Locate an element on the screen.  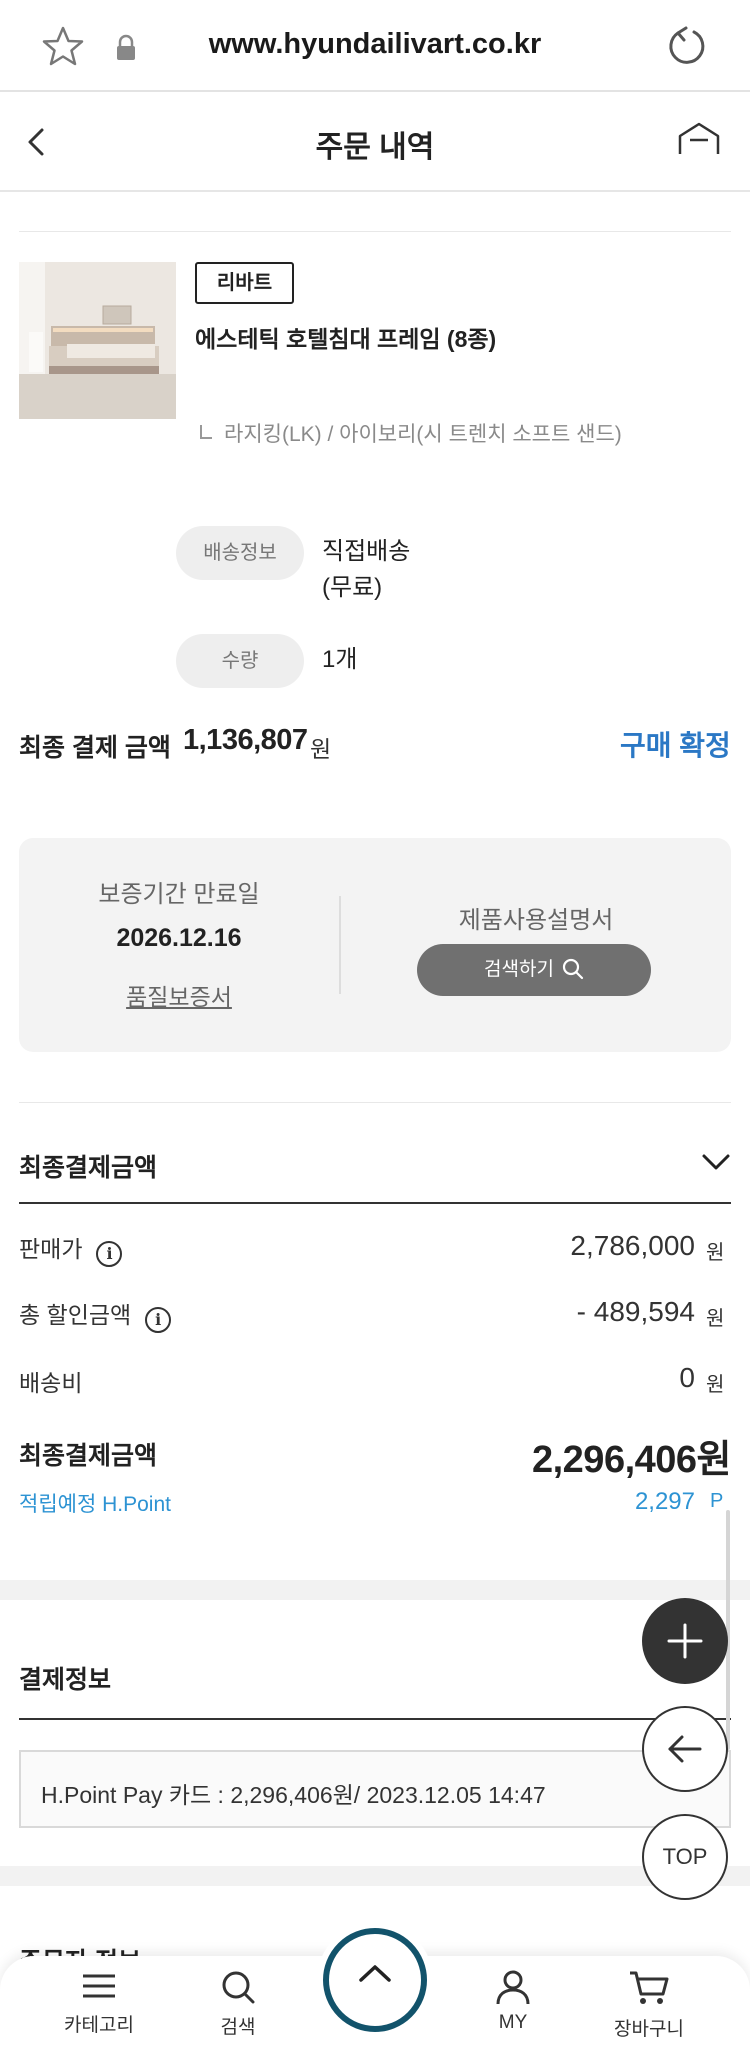
back-button is located at coordinates (685, 1749).